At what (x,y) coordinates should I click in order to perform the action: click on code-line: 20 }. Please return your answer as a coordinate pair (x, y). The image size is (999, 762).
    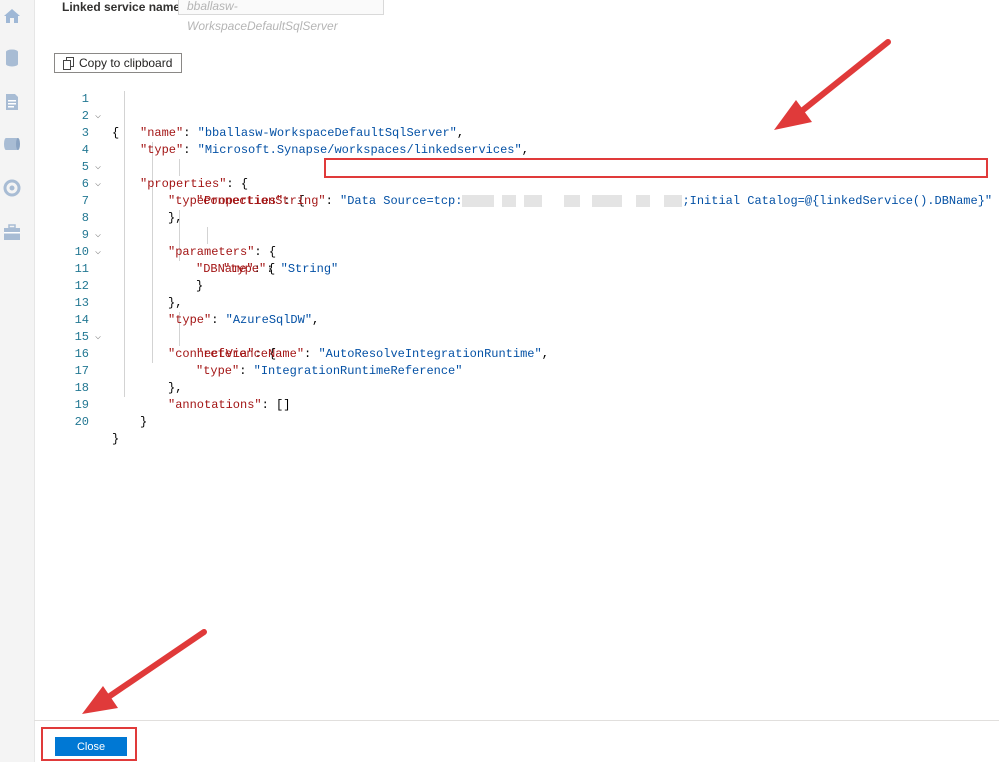
    Looking at the image, I should click on (516, 421).